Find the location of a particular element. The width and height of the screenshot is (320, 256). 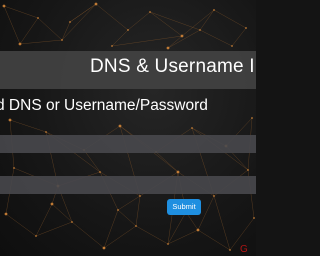

partial-glyph-icon: G is located at coordinates (244, 249).